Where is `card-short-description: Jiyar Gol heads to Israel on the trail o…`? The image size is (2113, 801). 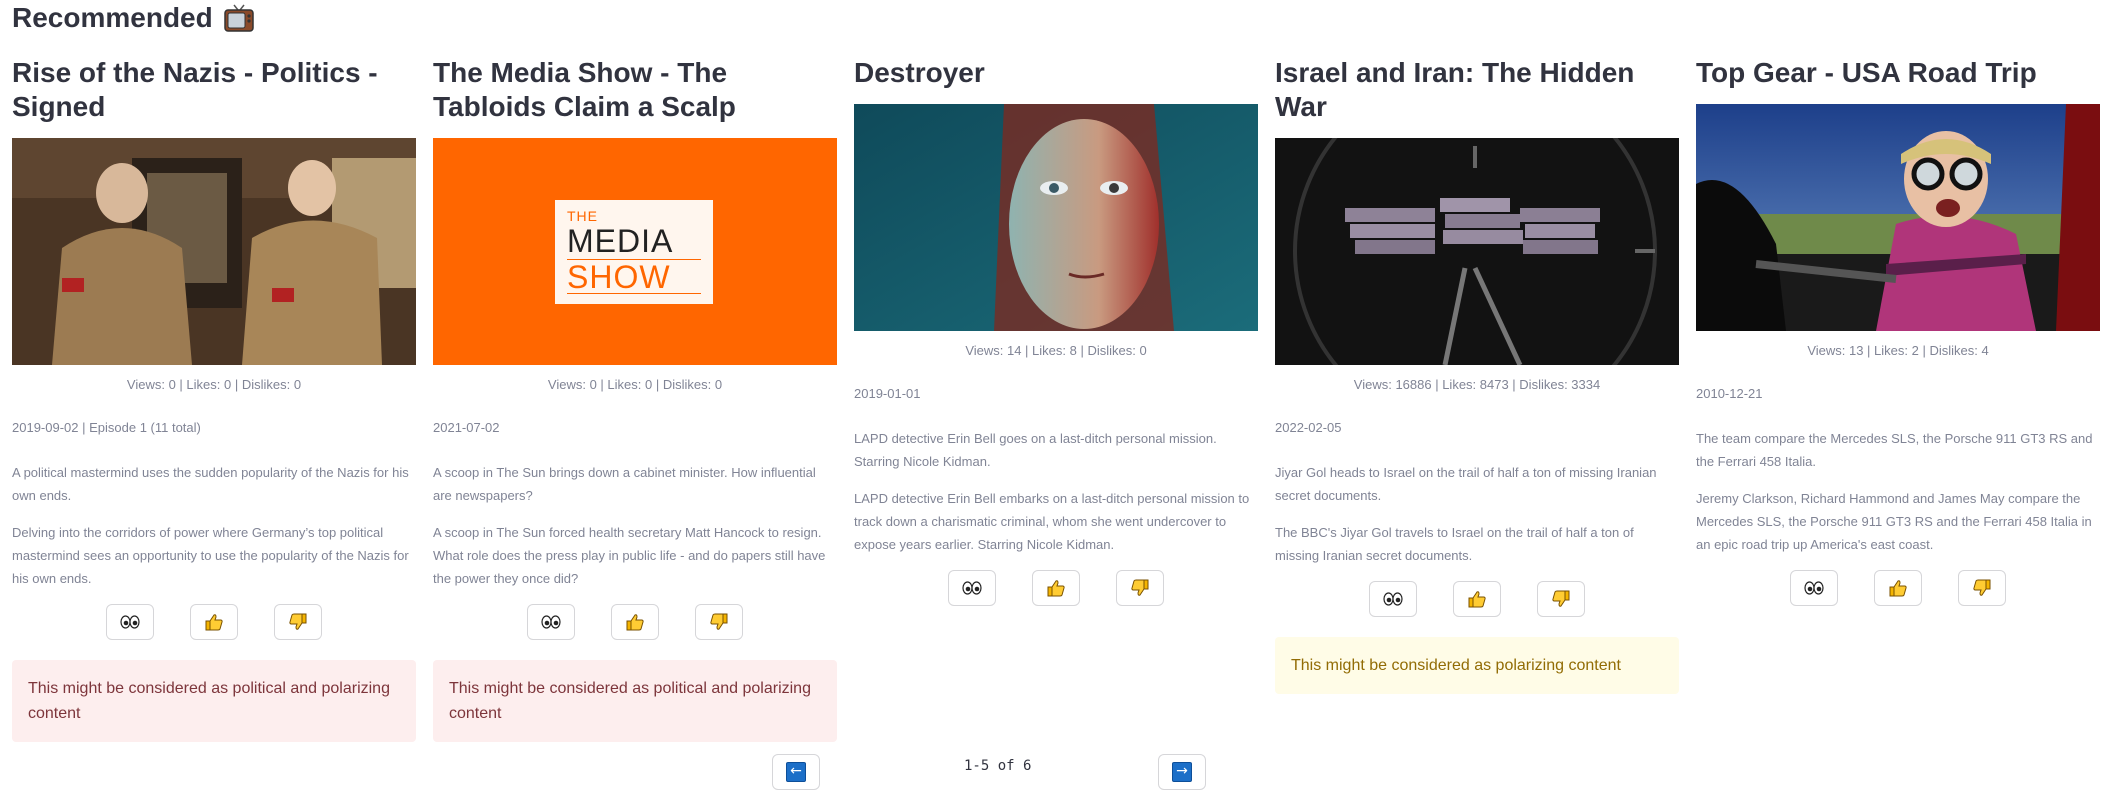
card-short-description: Jiyar Gol heads to Israel on the trail o… is located at coordinates (1466, 484).